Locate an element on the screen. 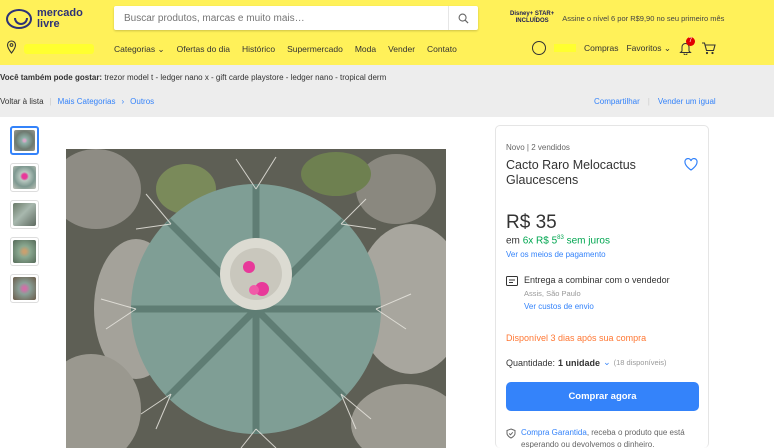 The width and height of the screenshot is (774, 448). buy-now-button: Comprar agora is located at coordinates (602, 396).